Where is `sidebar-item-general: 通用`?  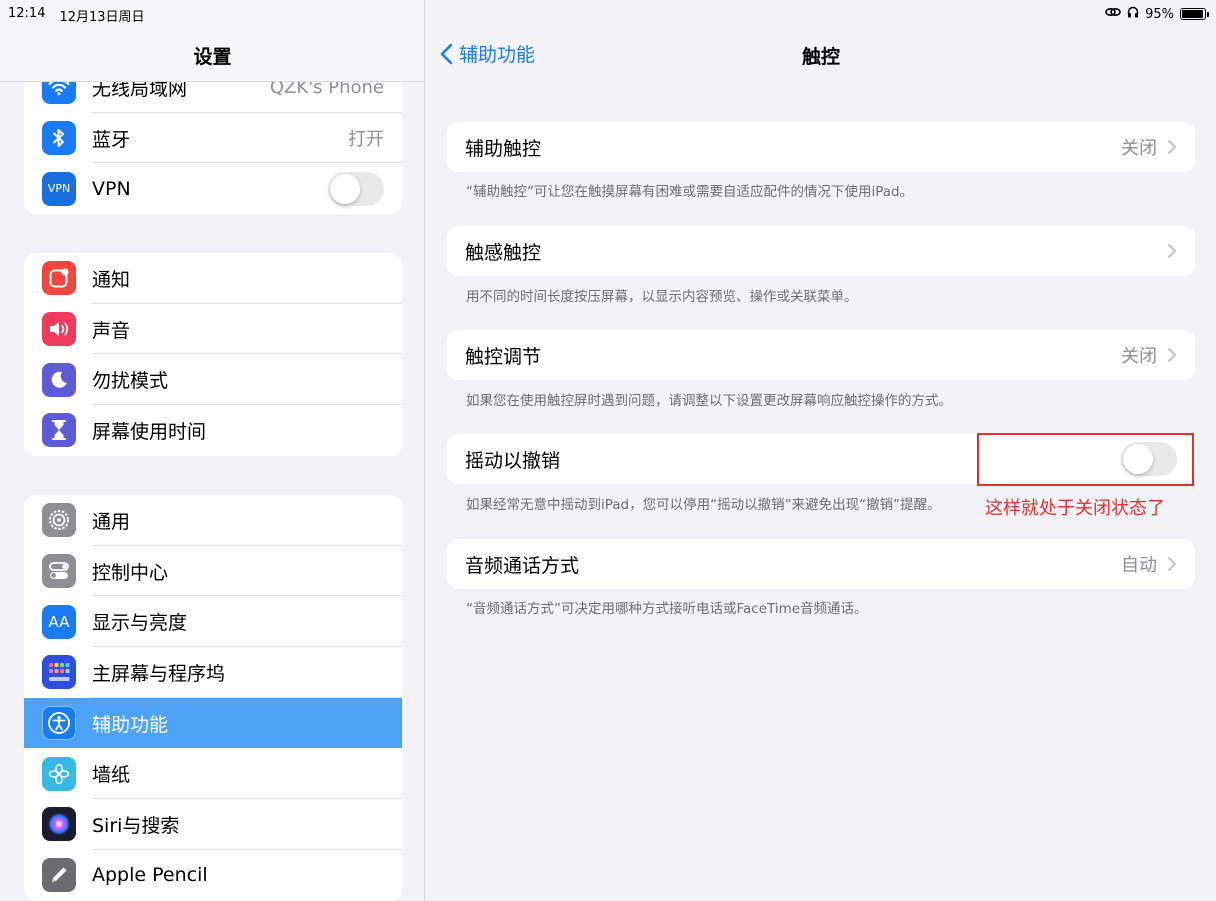
sidebar-item-general: 通用 is located at coordinates (213, 520).